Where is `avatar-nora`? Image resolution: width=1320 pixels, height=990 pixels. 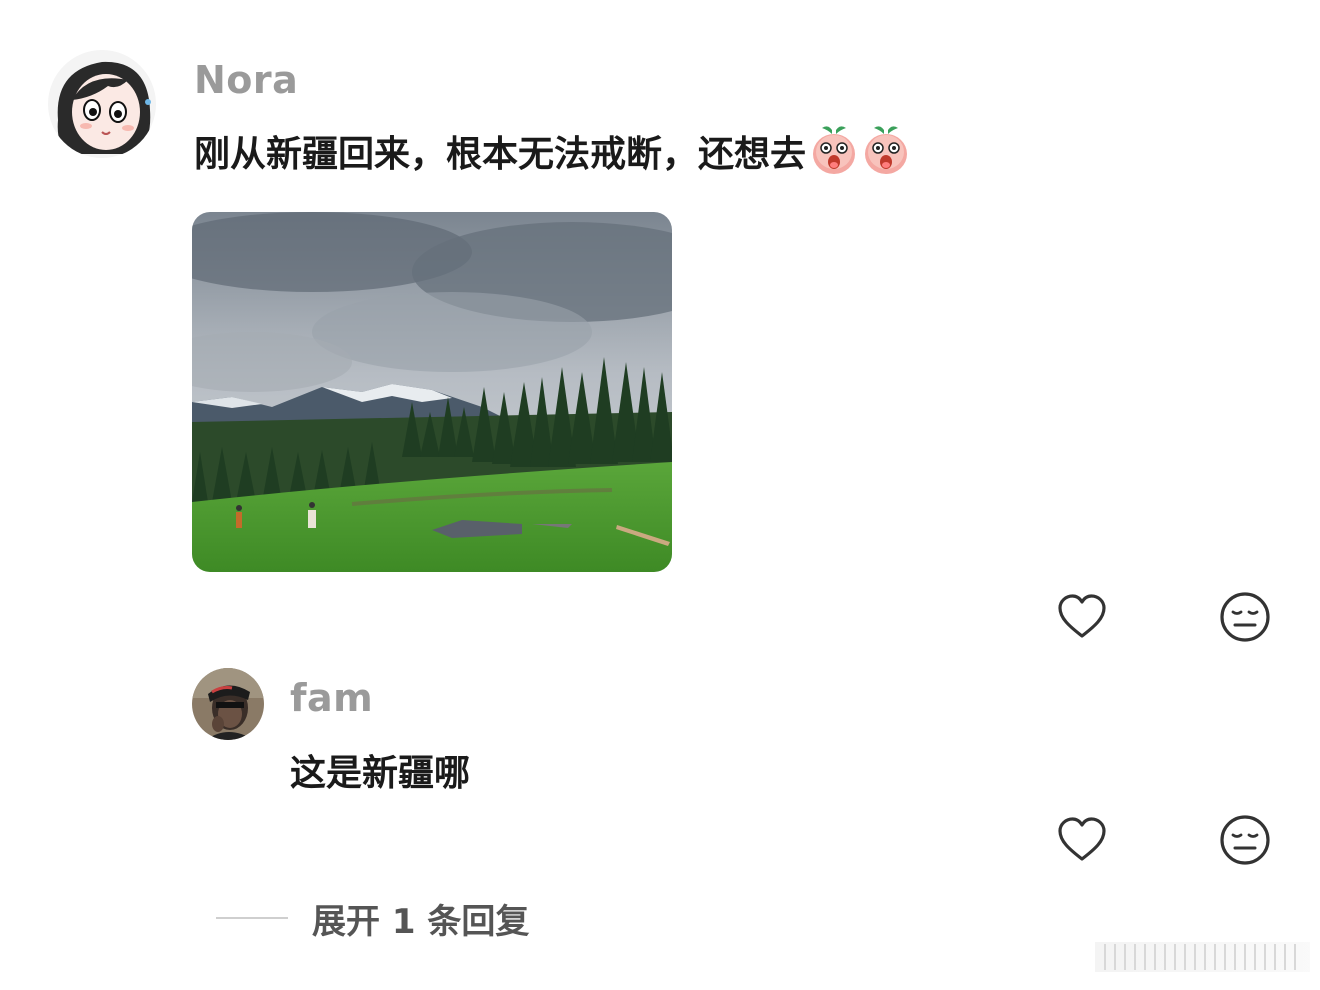 avatar-nora is located at coordinates (102, 104).